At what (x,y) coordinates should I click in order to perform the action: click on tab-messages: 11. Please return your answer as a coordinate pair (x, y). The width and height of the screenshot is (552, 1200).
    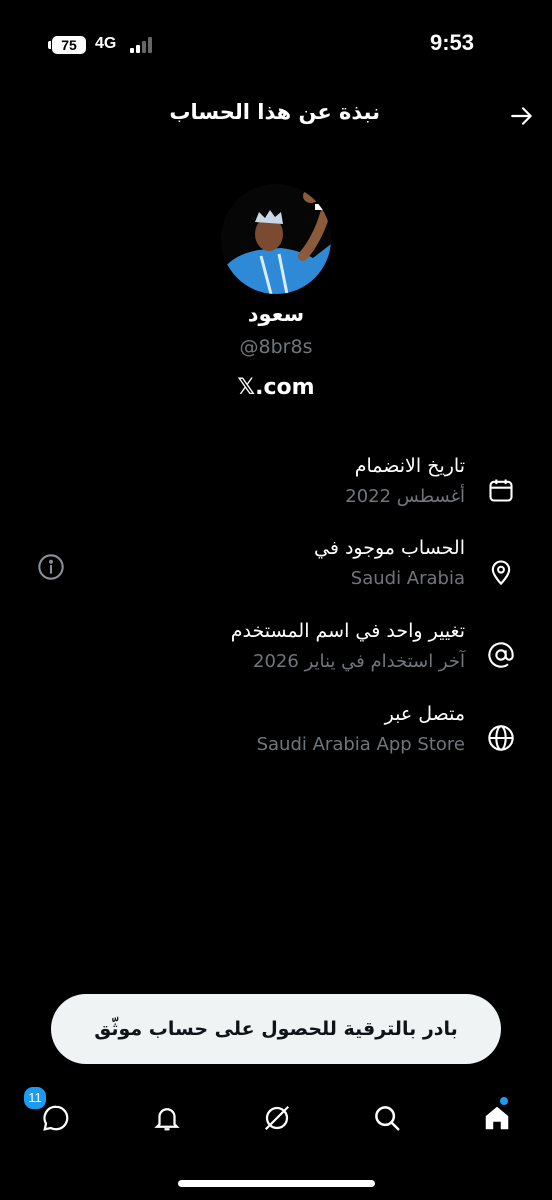
    Looking at the image, I should click on (49, 1111).